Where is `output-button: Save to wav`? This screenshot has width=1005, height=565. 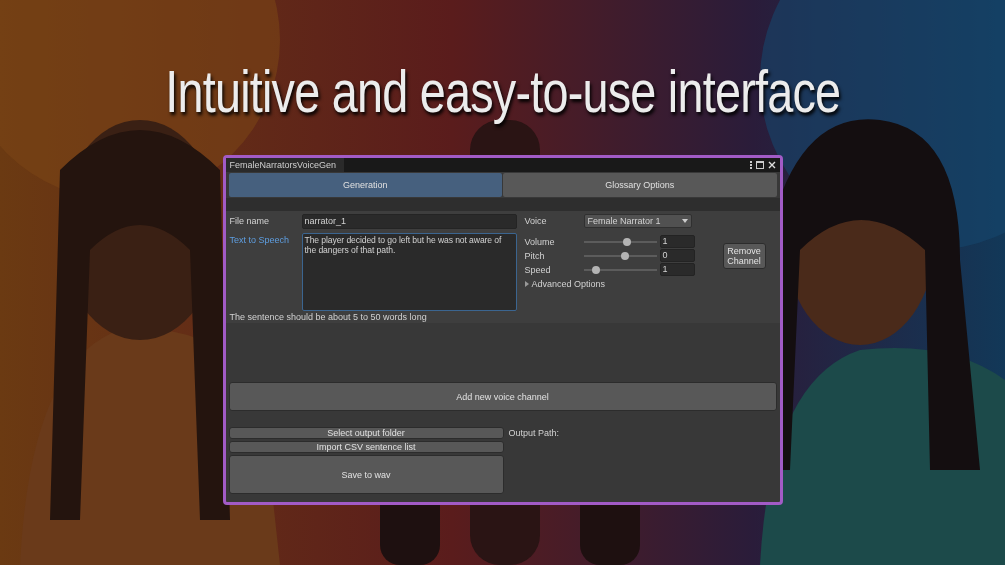
output-button: Save to wav is located at coordinates (366, 474).